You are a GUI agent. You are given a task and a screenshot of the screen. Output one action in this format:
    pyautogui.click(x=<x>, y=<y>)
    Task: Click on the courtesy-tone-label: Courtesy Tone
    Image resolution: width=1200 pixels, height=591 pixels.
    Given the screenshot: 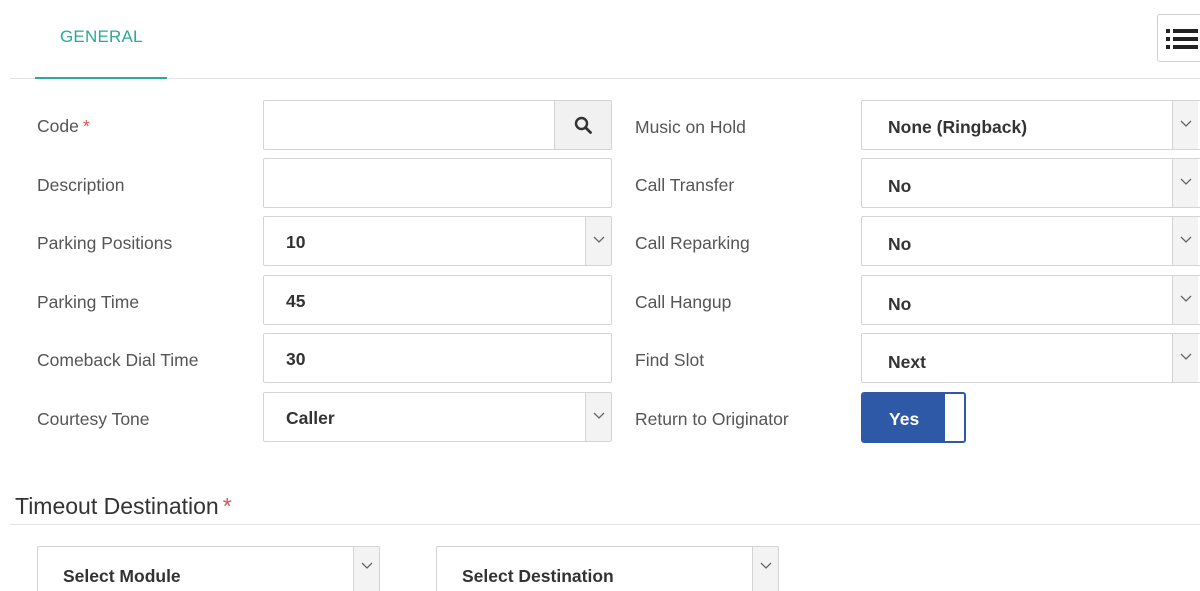 What is the action you would take?
    pyautogui.click(x=93, y=419)
    